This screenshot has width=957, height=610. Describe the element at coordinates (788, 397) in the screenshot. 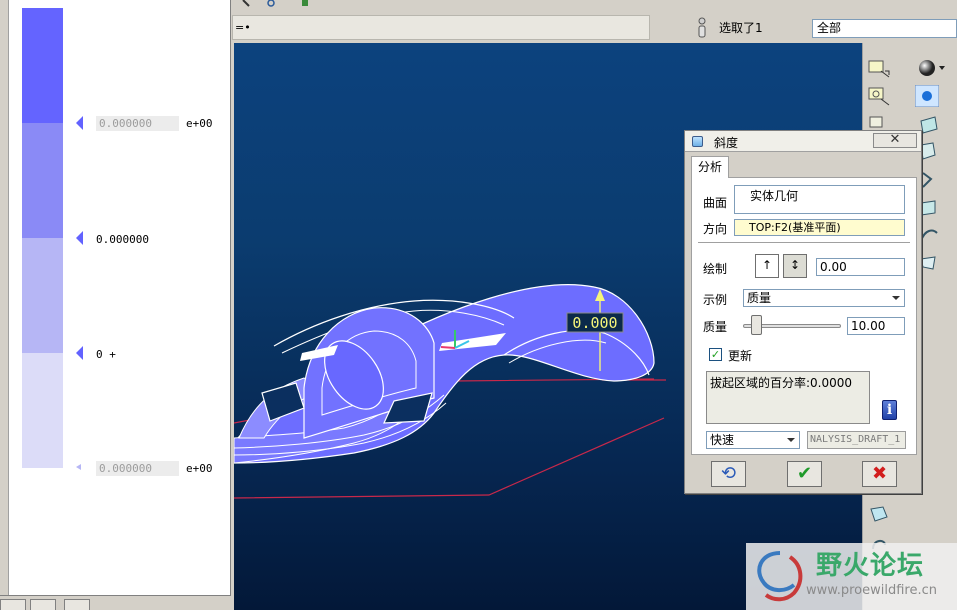

I see `result-text-area: 拔起区域的百分率:0.0000` at that location.